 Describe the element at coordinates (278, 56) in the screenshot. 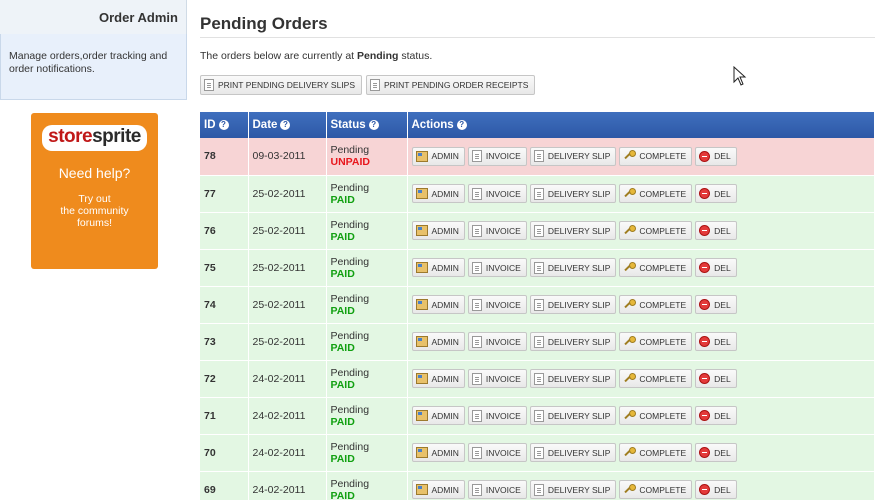

I see `intro-before: The orders below are currently at` at that location.